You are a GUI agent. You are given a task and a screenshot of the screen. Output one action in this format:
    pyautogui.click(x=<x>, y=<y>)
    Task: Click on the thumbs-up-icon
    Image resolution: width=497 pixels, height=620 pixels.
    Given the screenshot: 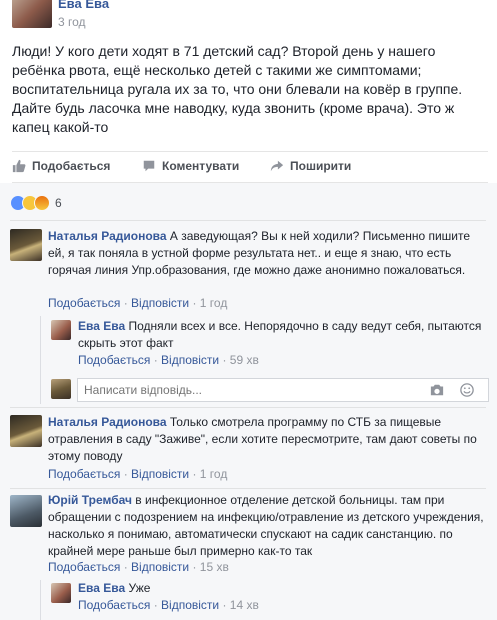 What is the action you would take?
    pyautogui.click(x=19, y=166)
    